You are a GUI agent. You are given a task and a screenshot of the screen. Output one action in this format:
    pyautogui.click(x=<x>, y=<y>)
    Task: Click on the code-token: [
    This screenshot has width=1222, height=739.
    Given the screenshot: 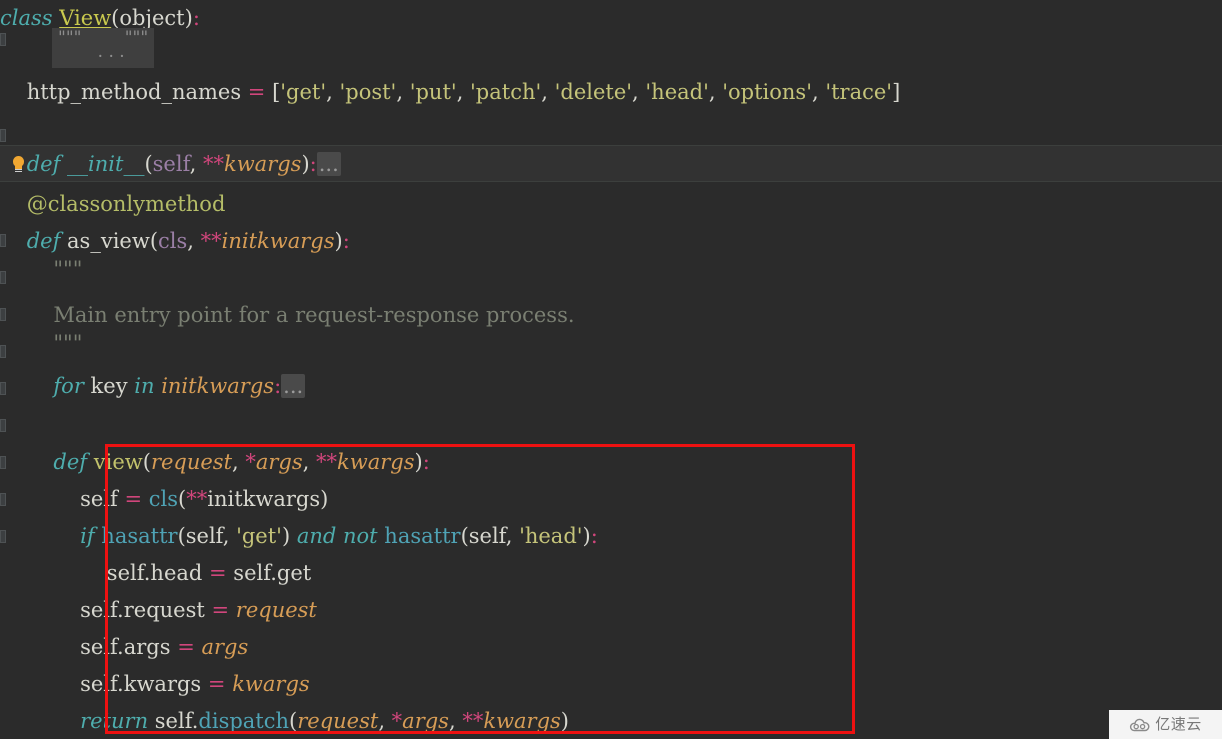 What is the action you would take?
    pyautogui.click(x=273, y=92)
    